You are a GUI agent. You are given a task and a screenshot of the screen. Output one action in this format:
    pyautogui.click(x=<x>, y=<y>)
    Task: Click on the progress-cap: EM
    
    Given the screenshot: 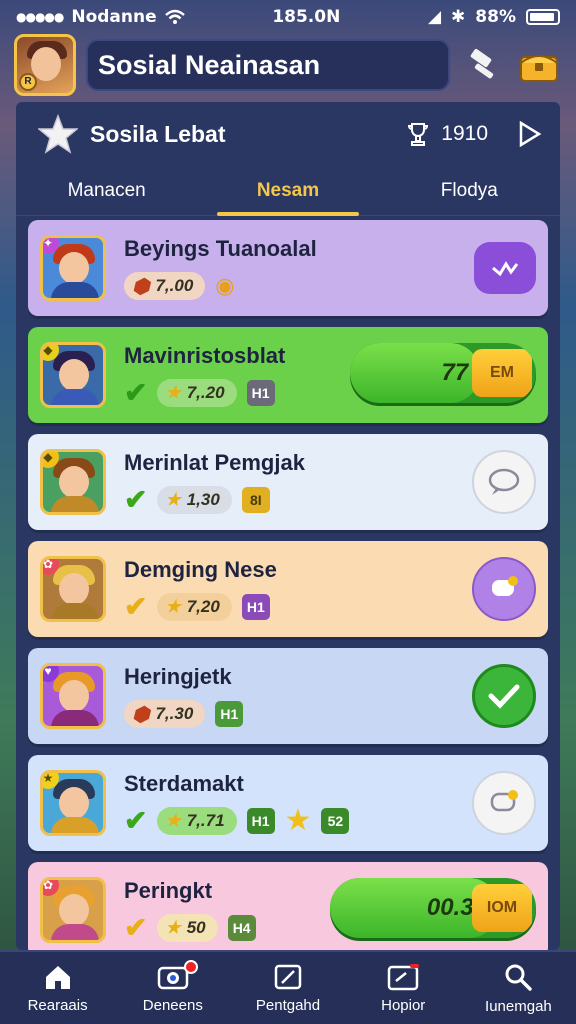 What is the action you would take?
    pyautogui.click(x=502, y=373)
    